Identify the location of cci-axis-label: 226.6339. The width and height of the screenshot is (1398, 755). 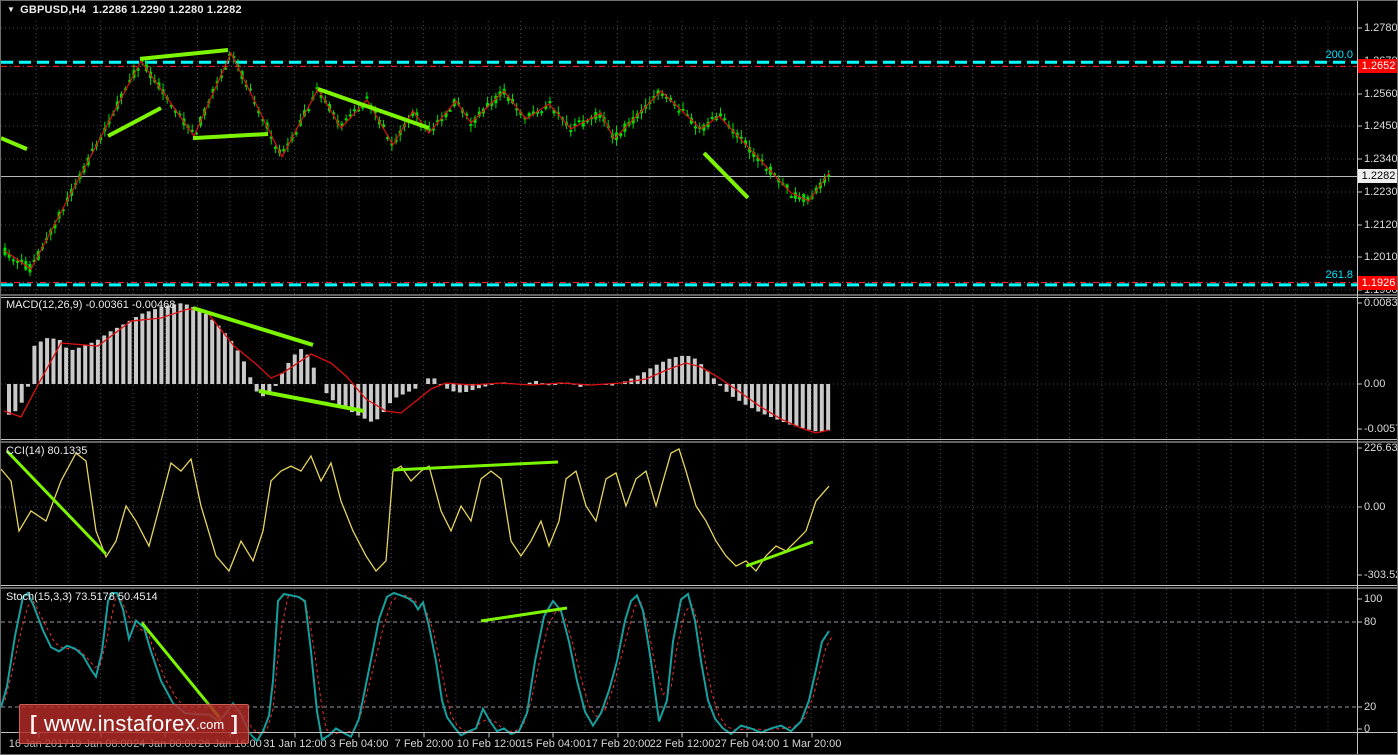
(1381, 448).